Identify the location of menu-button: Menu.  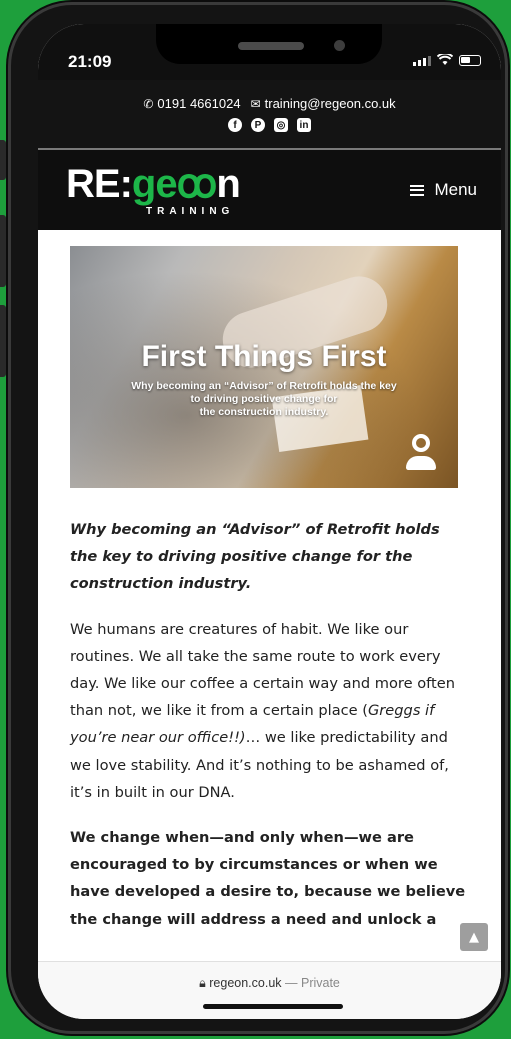
(443, 190).